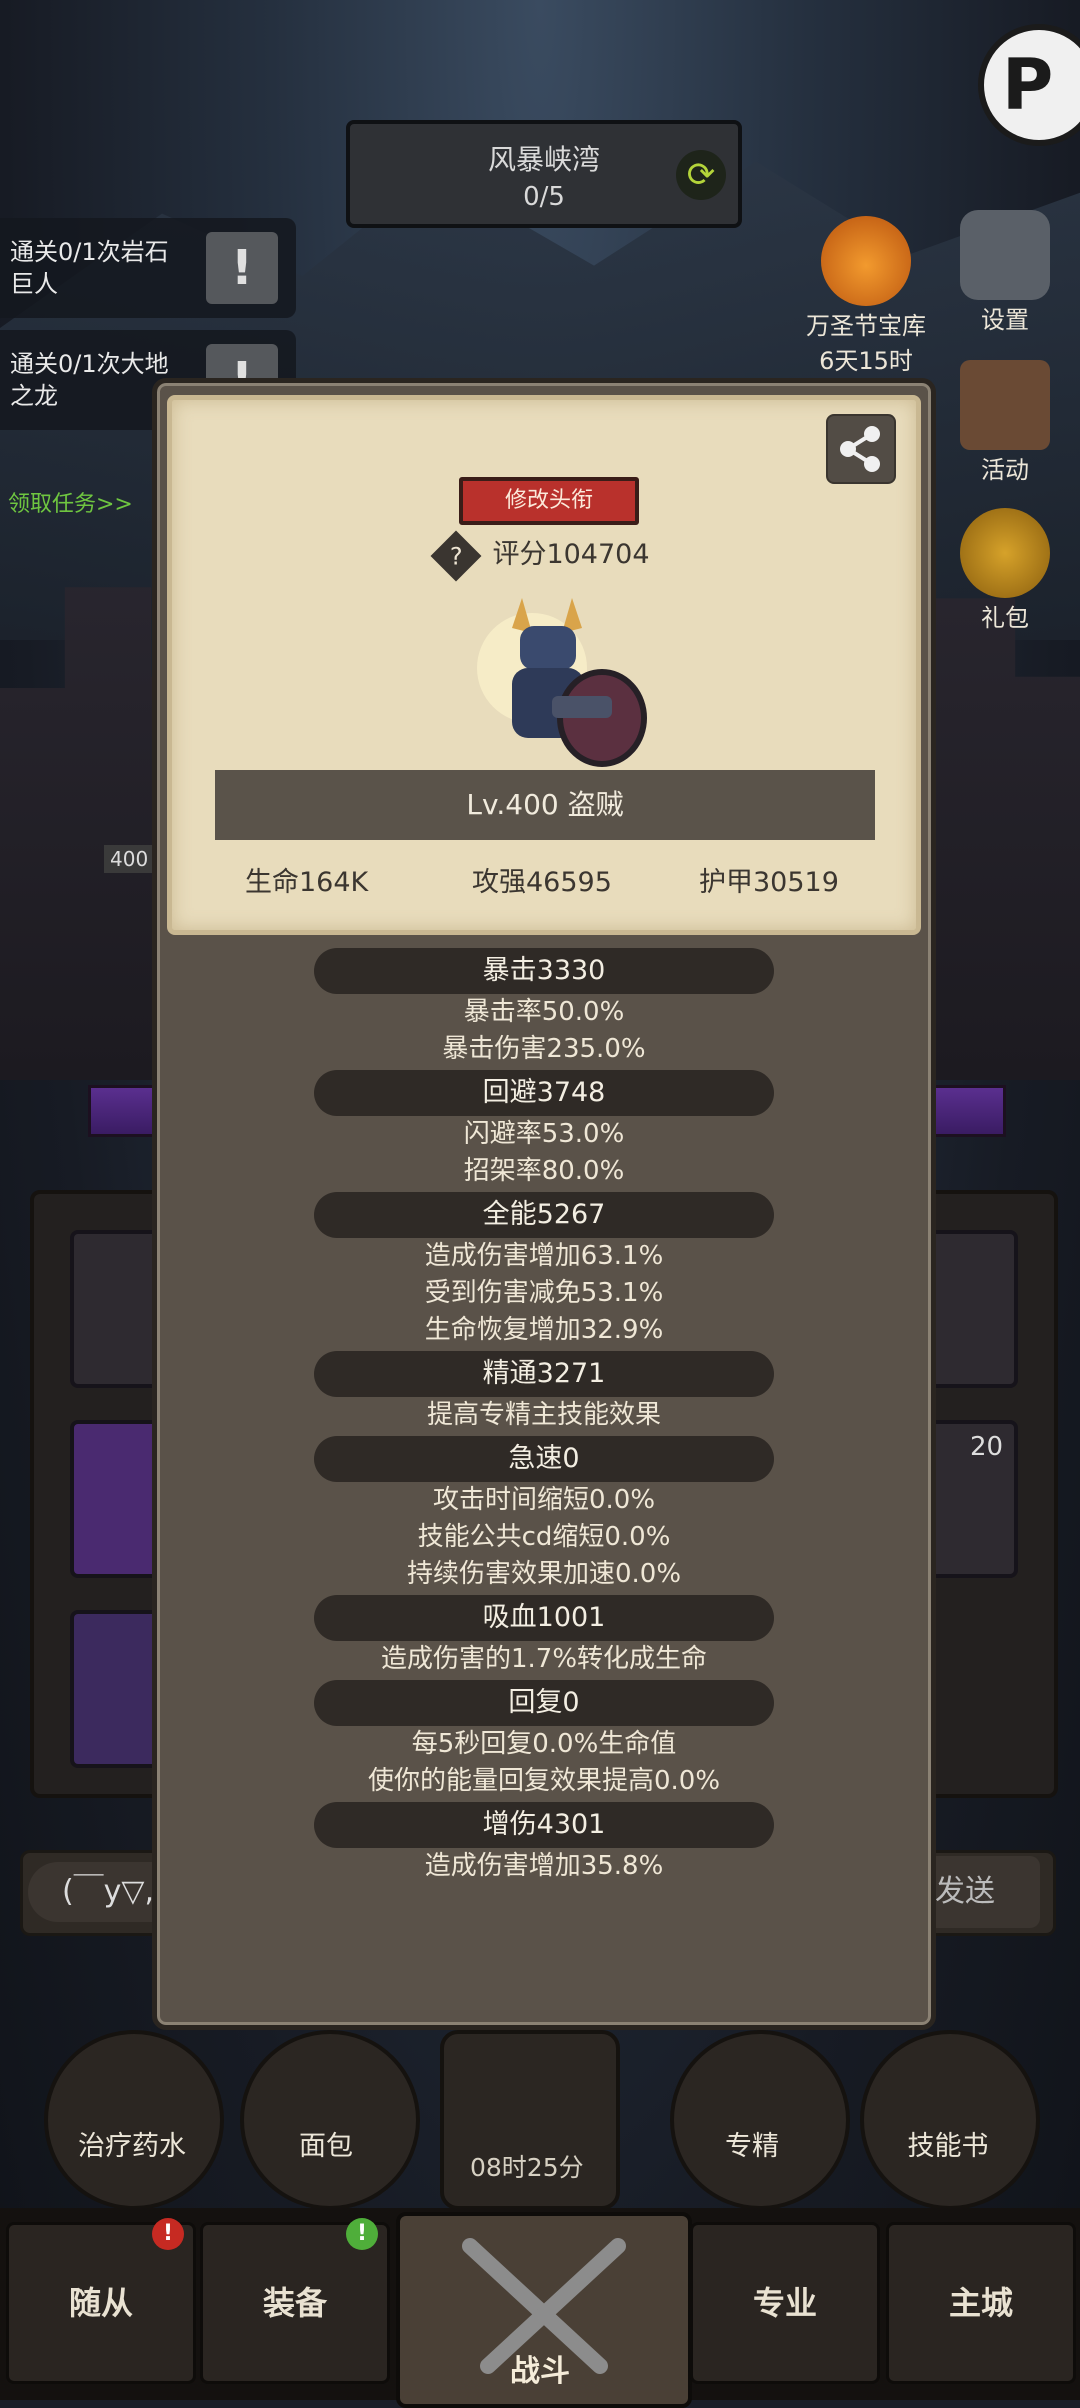 The height and width of the screenshot is (2408, 1080). What do you see at coordinates (1005, 470) in the screenshot?
I see `activity-label: 活动` at bounding box center [1005, 470].